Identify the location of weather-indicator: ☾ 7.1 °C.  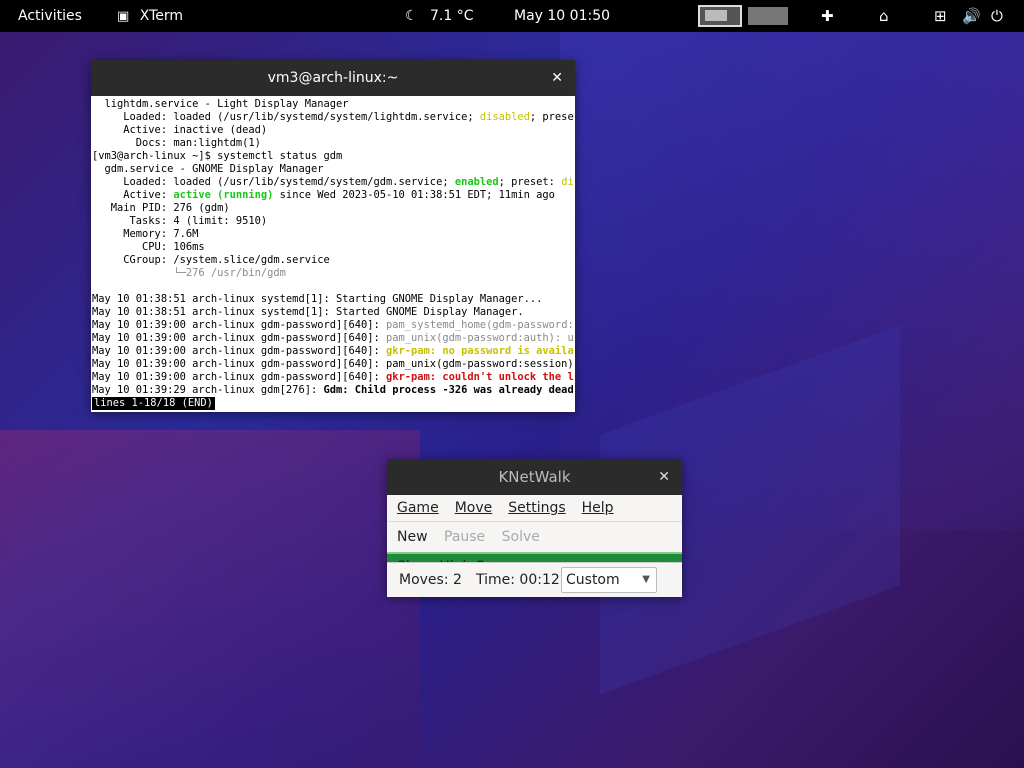
(439, 16).